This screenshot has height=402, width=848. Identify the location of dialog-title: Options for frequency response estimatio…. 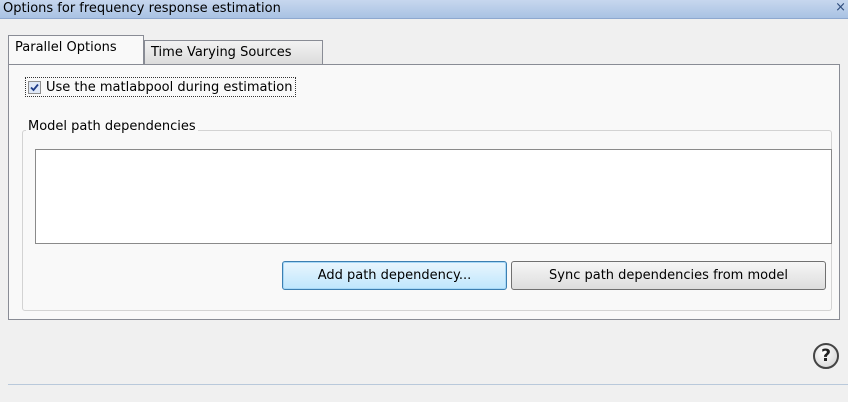
(142, 8).